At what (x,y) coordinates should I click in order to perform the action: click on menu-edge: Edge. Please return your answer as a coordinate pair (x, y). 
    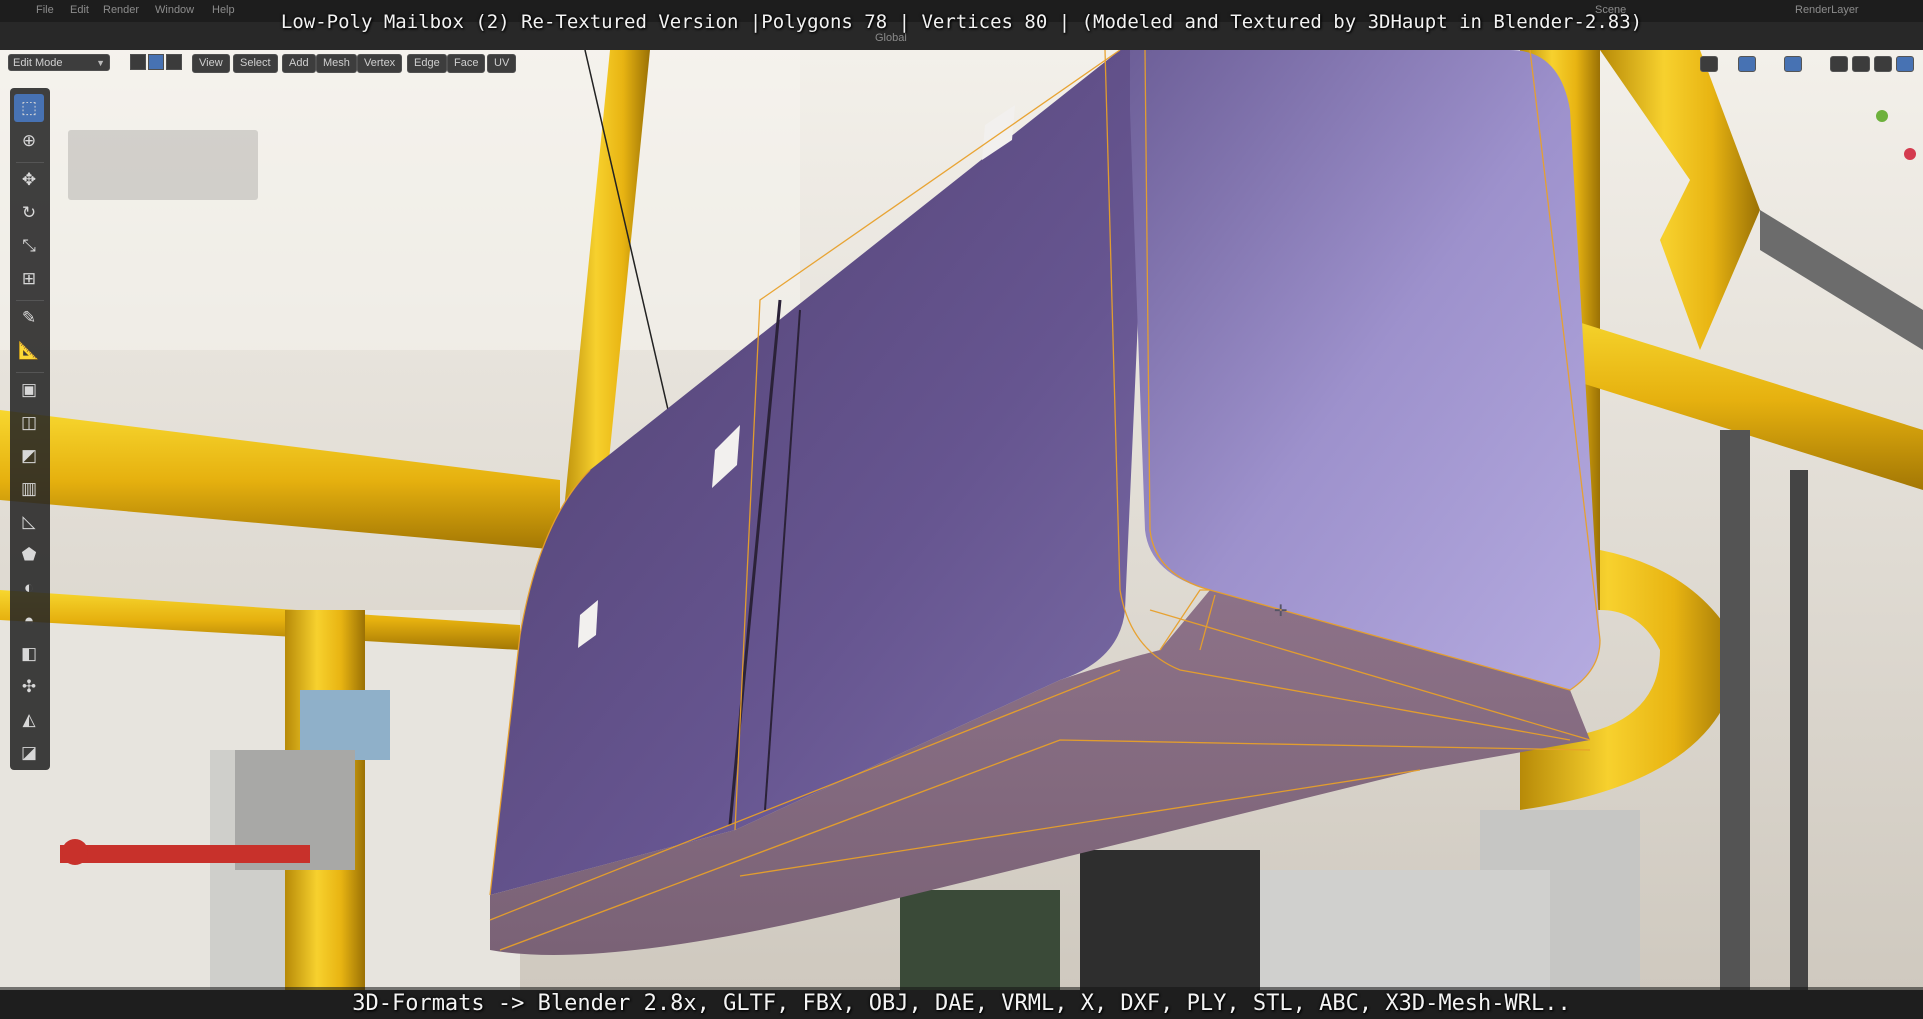
    Looking at the image, I should click on (427, 63).